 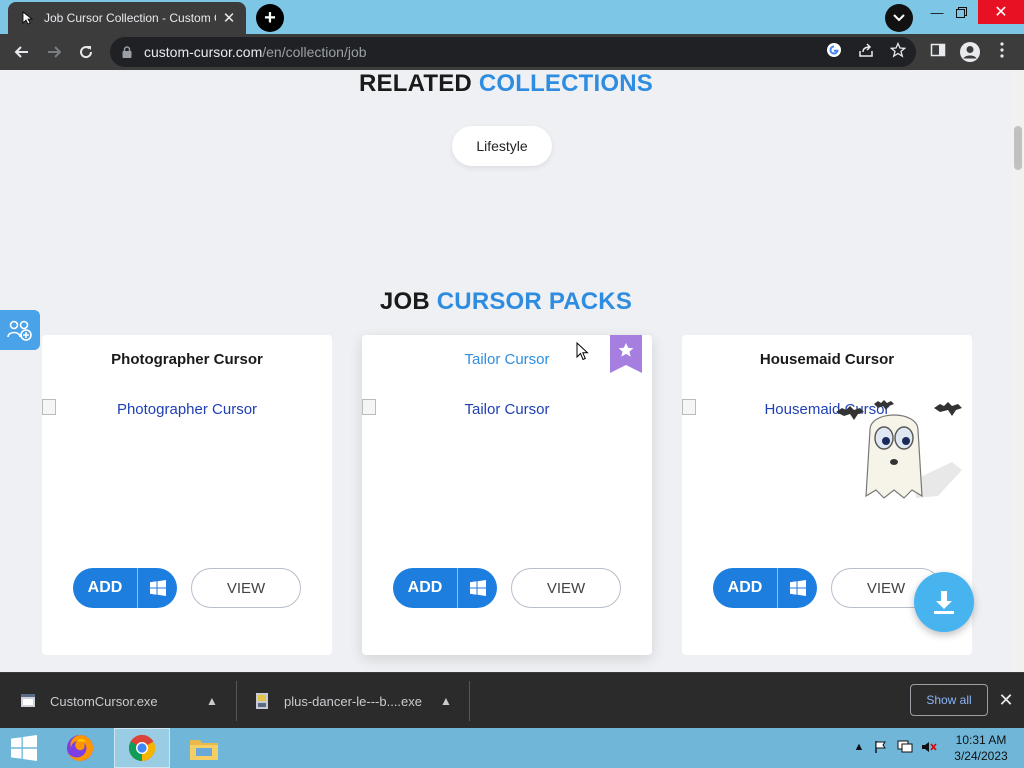 I want to click on reload-icon, so click(x=86, y=52).